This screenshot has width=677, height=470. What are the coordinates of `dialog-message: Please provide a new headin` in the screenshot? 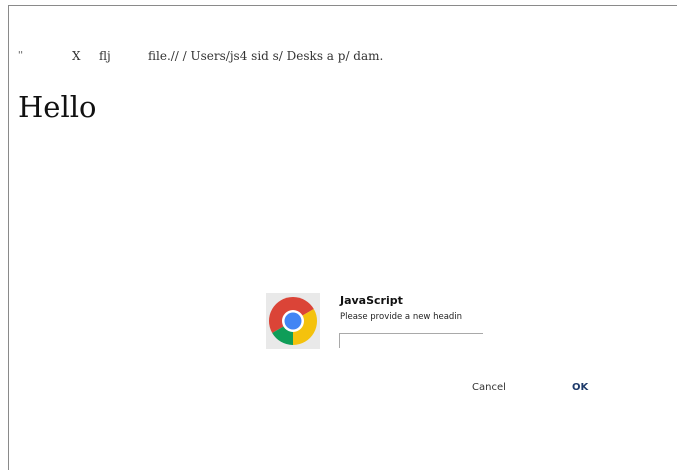 It's located at (401, 317).